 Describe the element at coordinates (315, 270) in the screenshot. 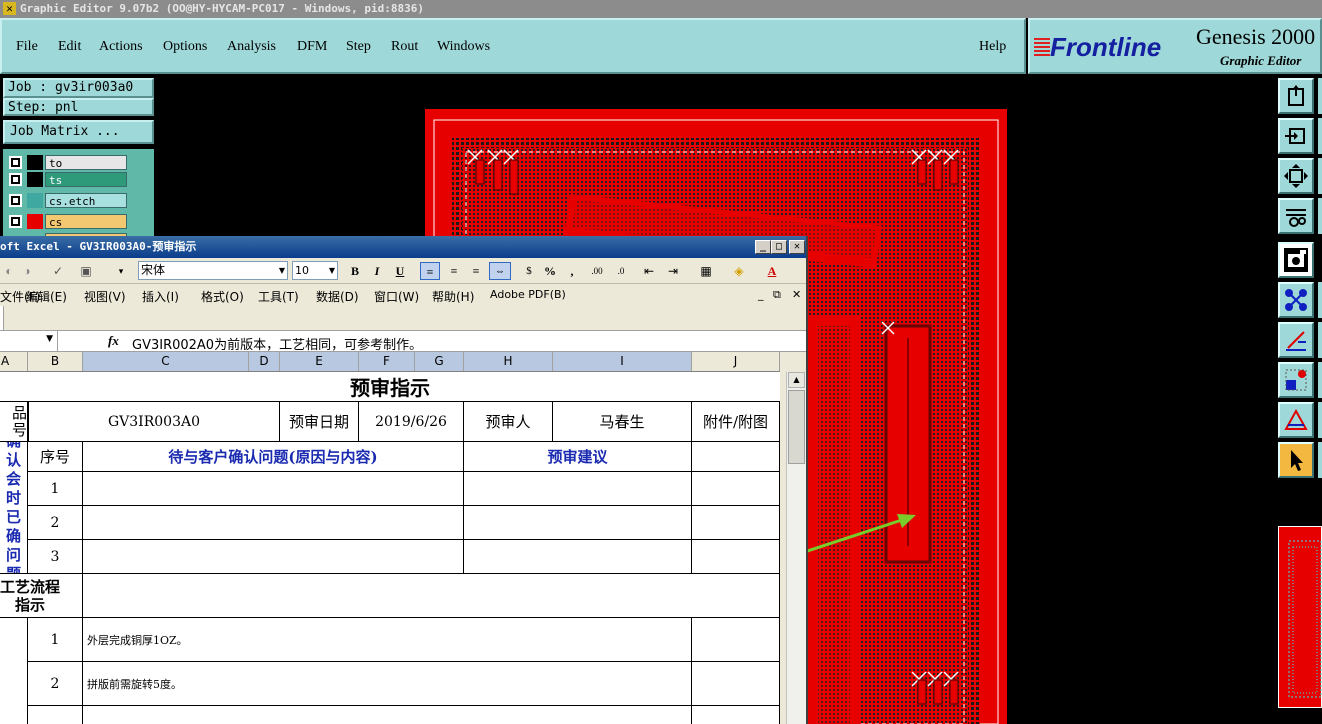

I see `font-size-select: 10 ▼` at that location.